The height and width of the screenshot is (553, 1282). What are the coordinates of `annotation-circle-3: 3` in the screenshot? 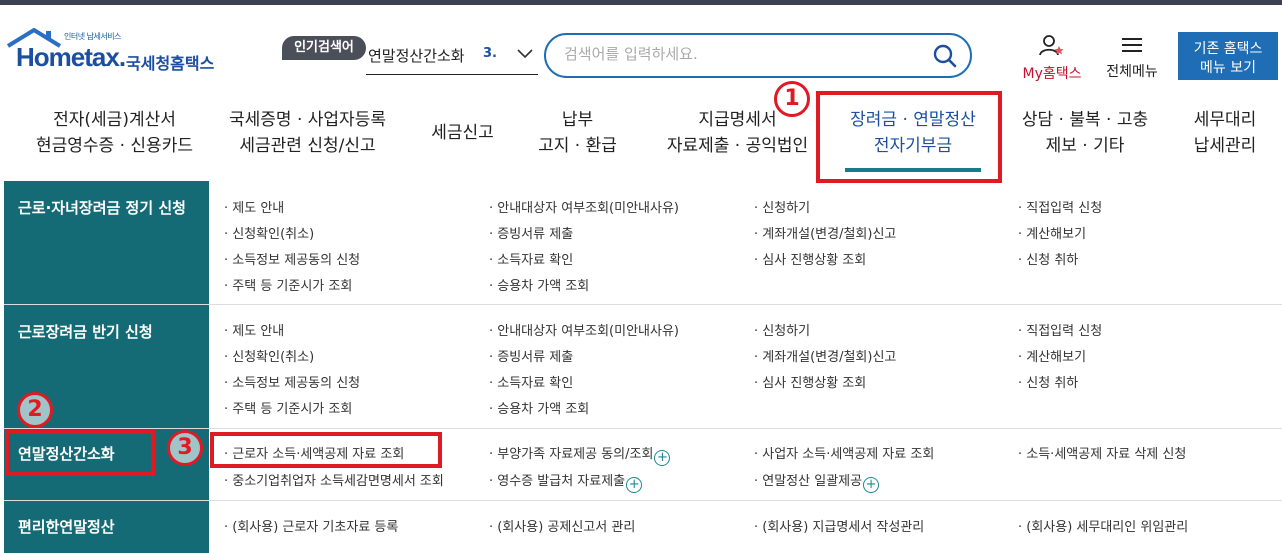 It's located at (185, 448).